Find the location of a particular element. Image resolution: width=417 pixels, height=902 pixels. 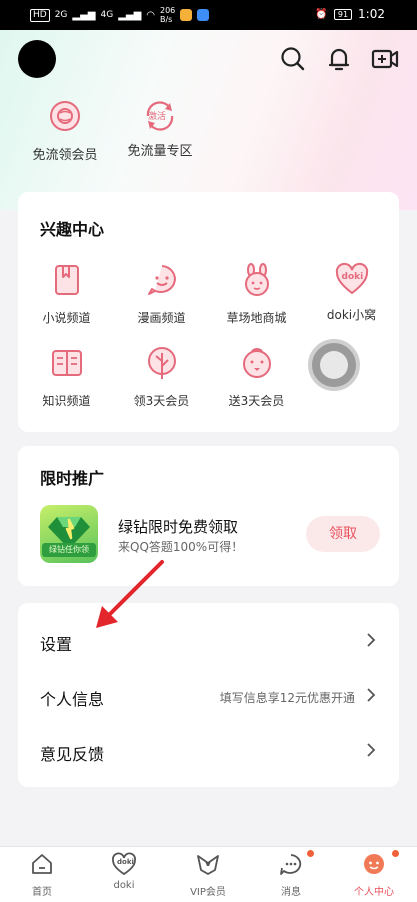

net-speed: 206 B/s is located at coordinates (167, 15).